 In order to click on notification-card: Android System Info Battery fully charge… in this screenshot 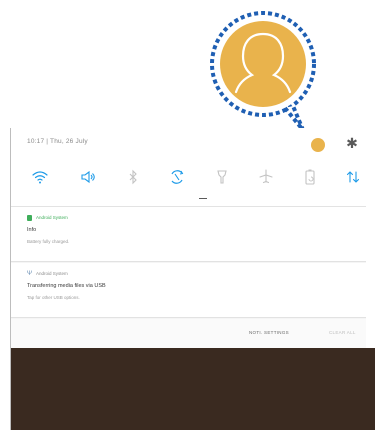, I will do `click(188, 234)`.